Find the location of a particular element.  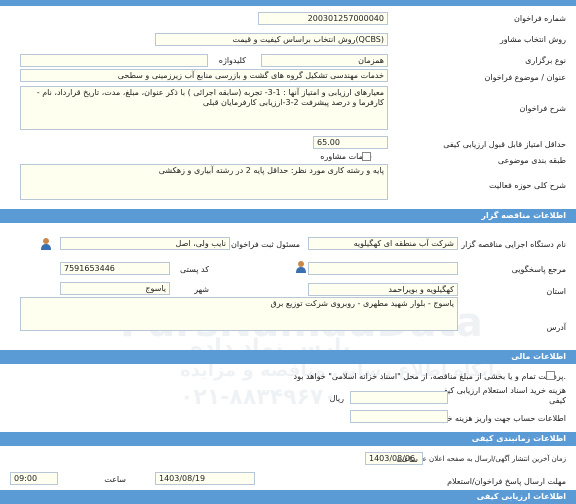

category-checkbox is located at coordinates (366, 156).